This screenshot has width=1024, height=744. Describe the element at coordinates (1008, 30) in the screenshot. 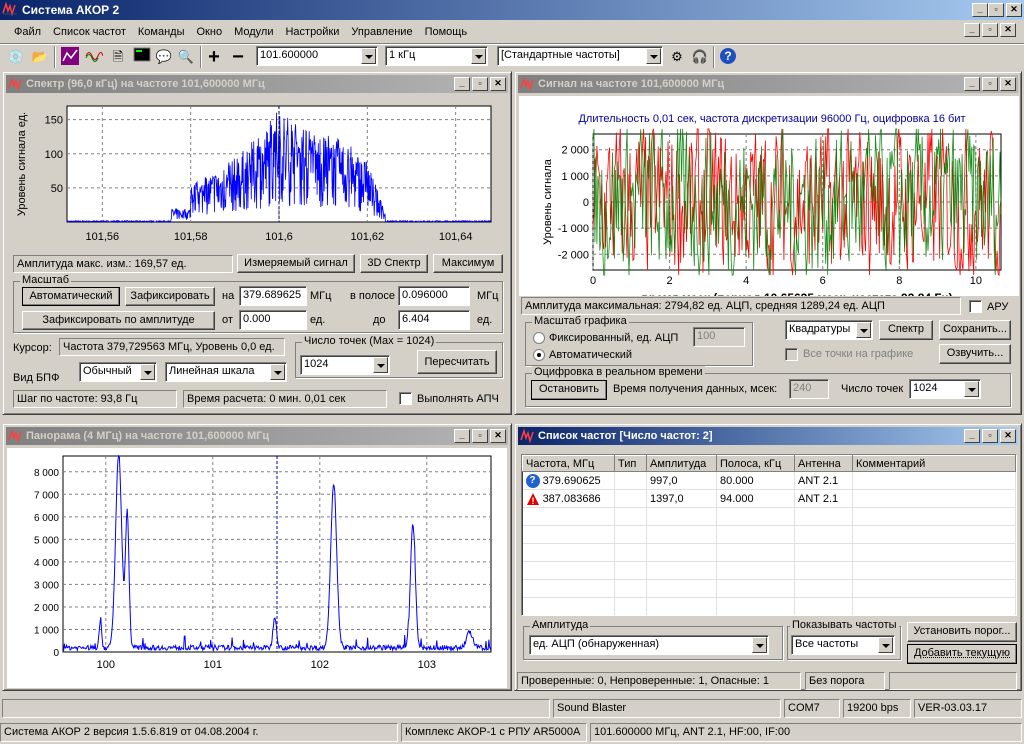

I see `mdi-close-button: ✕` at that location.